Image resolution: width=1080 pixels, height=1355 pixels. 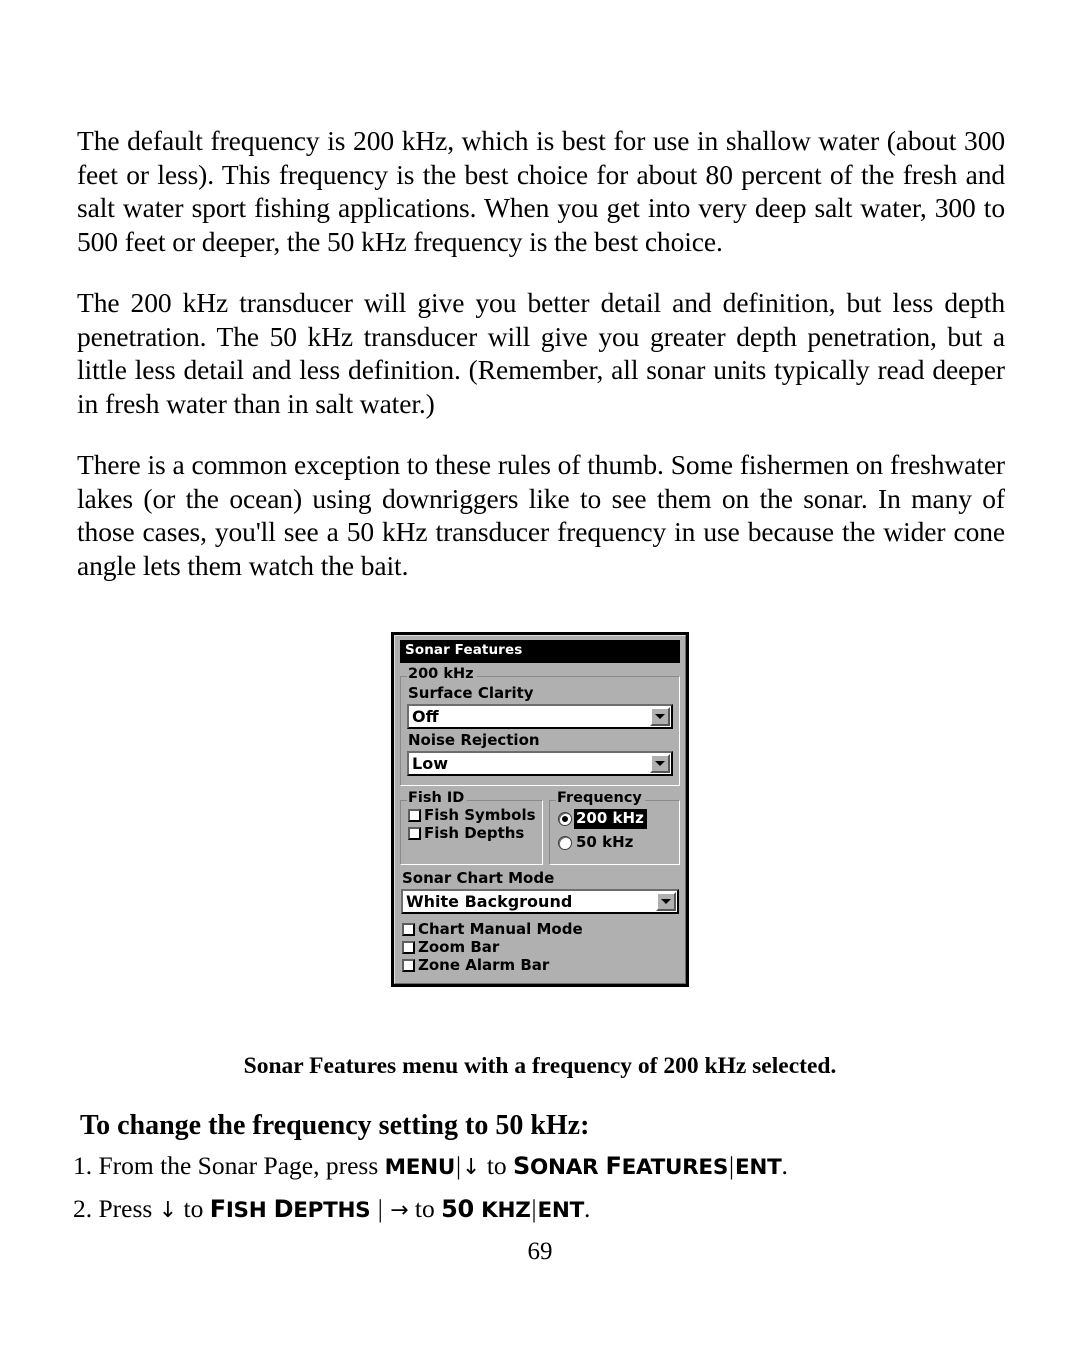 What do you see at coordinates (605, 841) in the screenshot?
I see `radio-50khz-label: 50 kHz` at bounding box center [605, 841].